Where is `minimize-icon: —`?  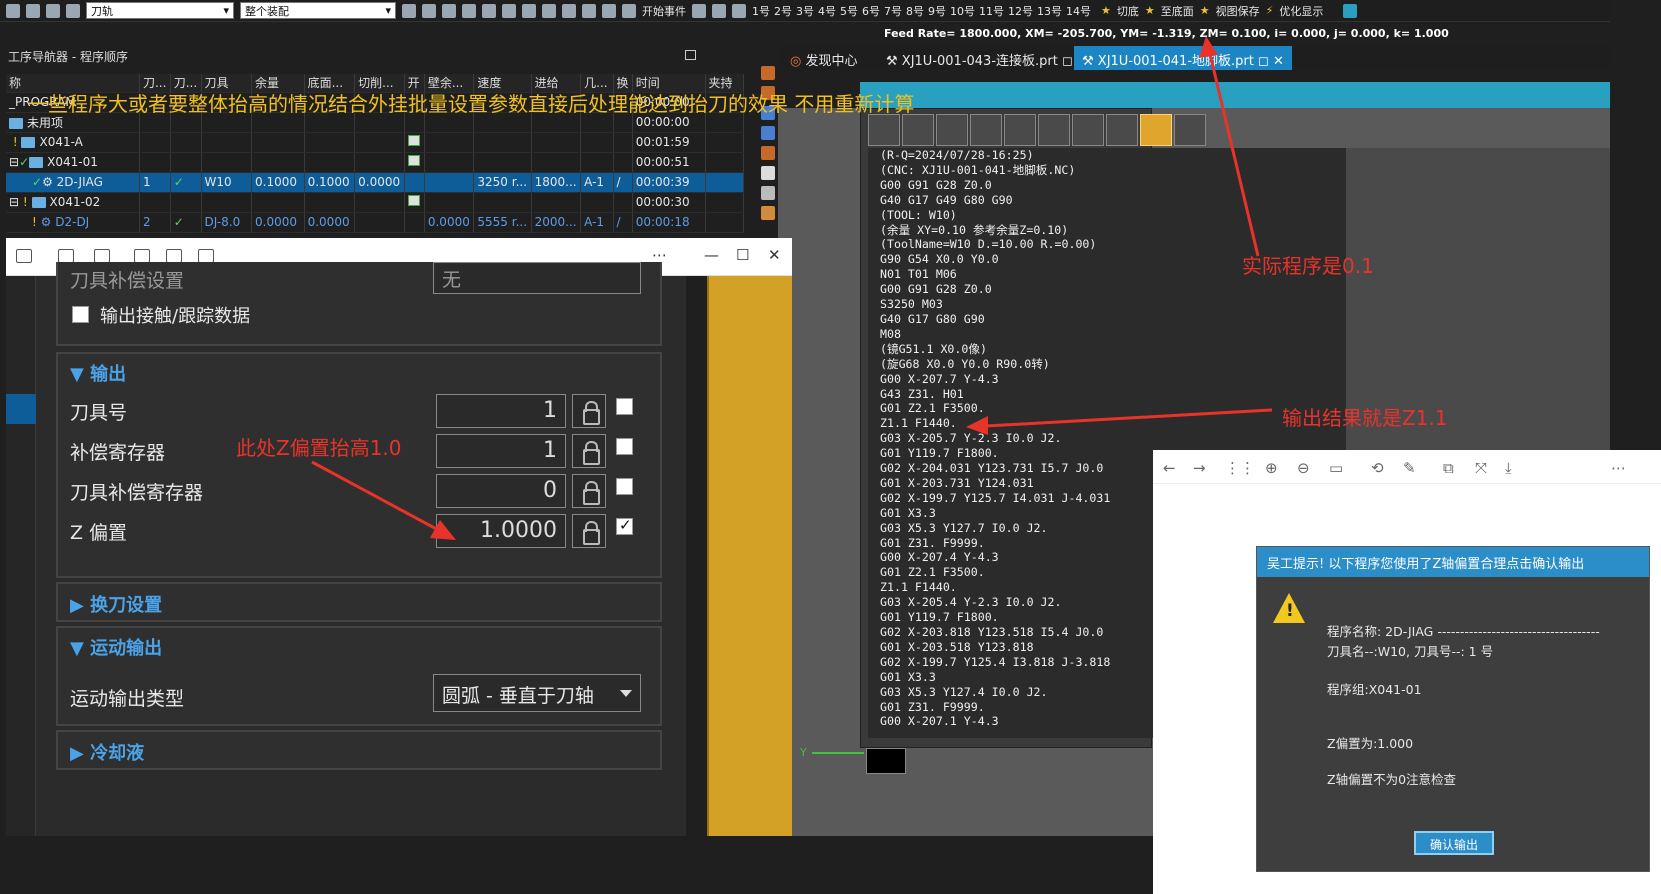
minimize-icon: — is located at coordinates (711, 255).